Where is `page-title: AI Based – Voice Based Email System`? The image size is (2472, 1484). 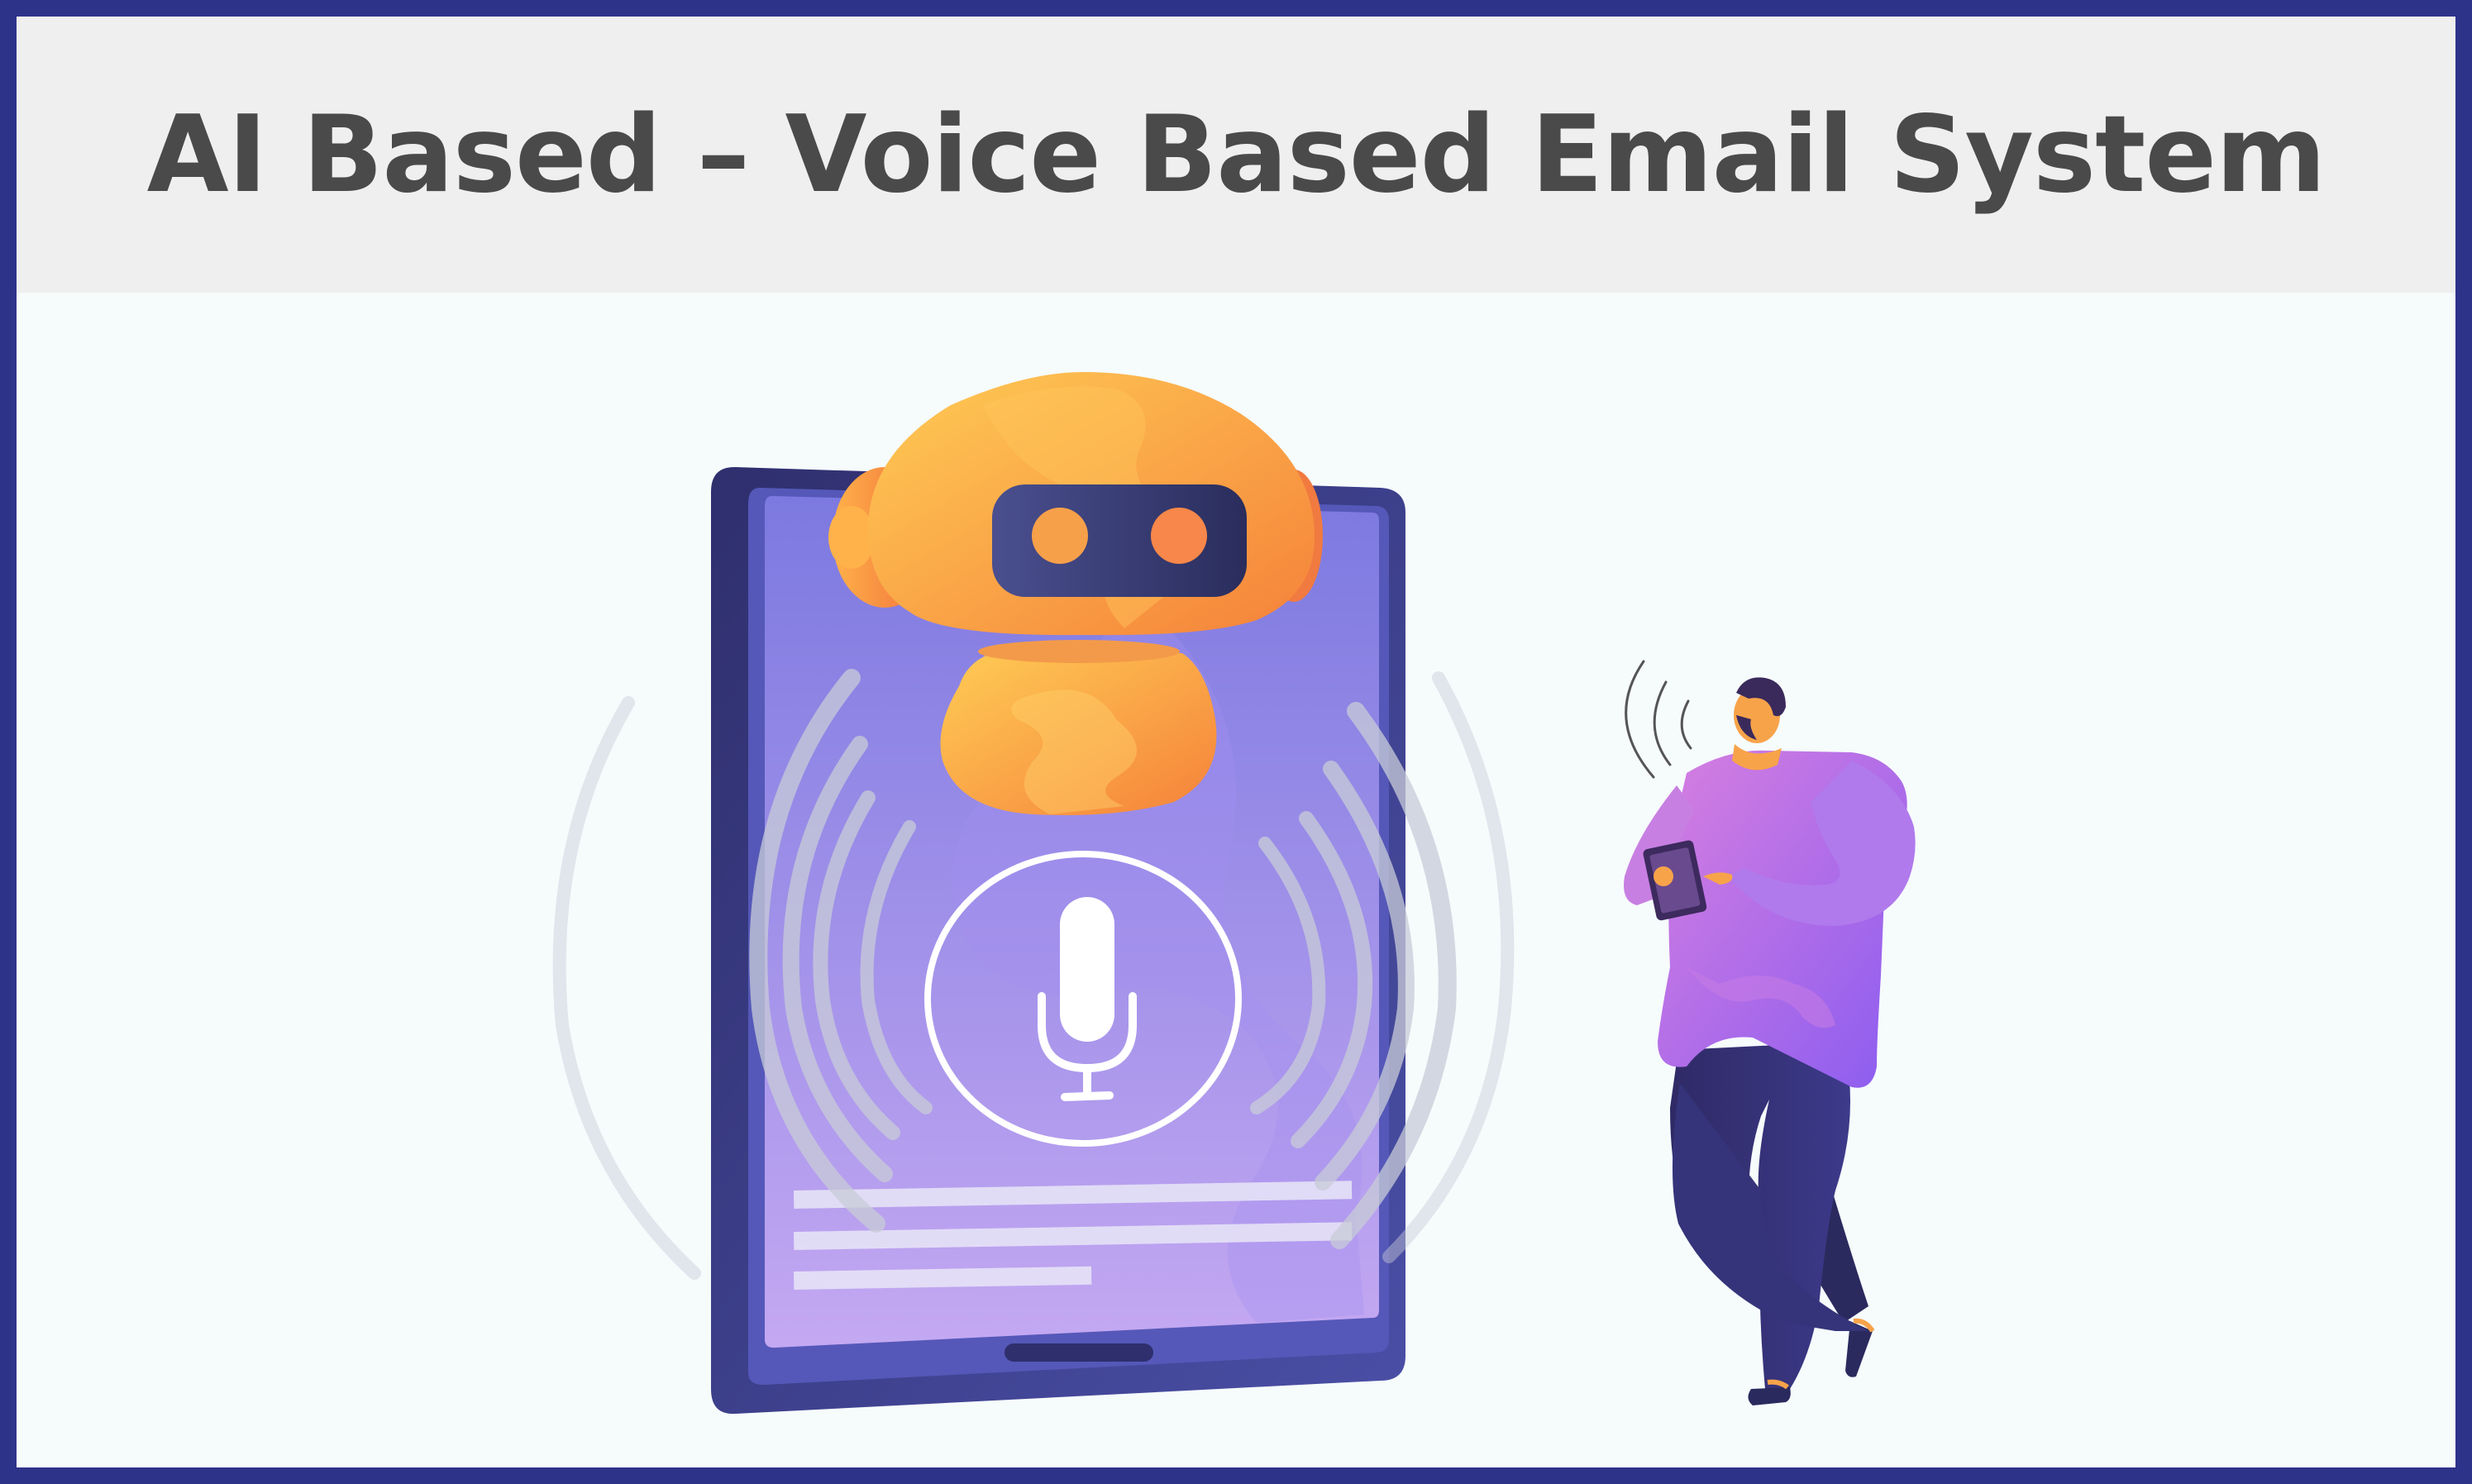 page-title: AI Based – Voice Based Email System is located at coordinates (1236, 155).